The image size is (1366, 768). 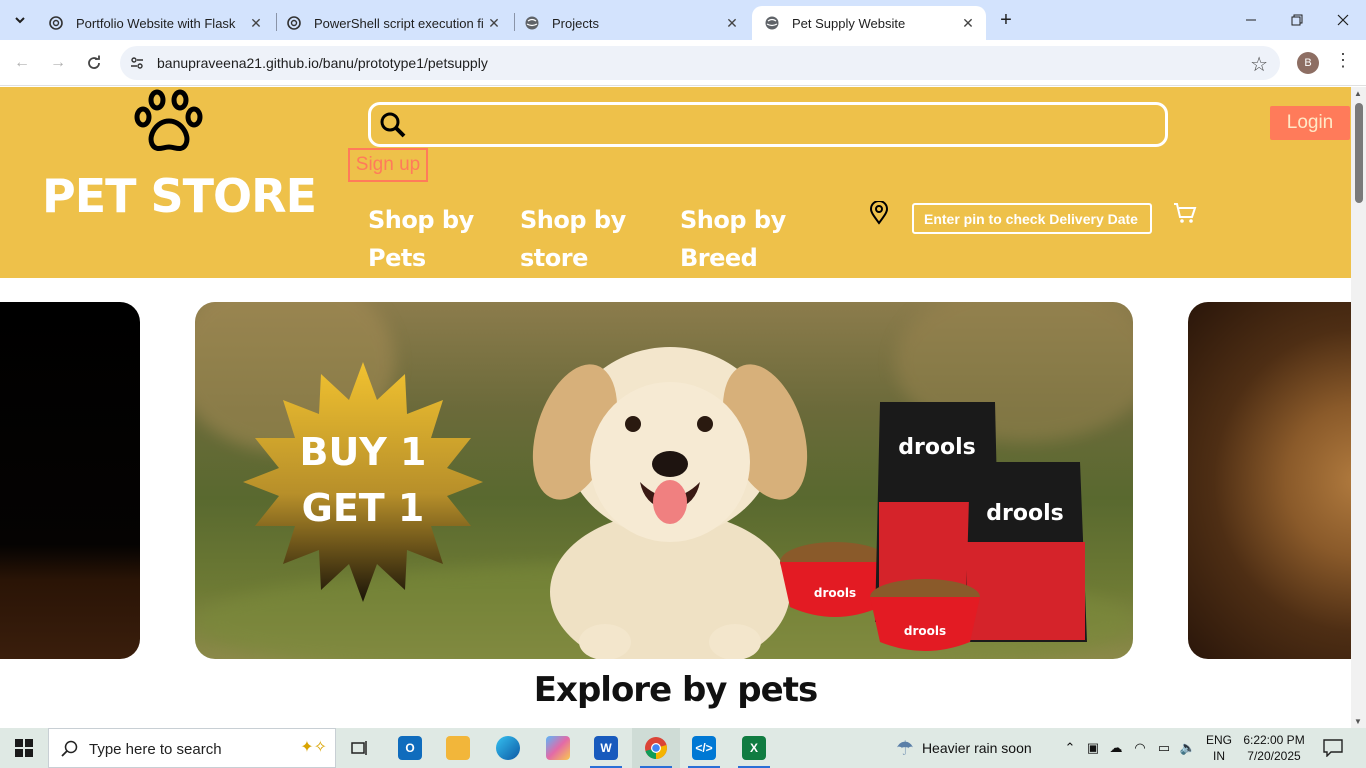 I want to click on vscode-icon: </>, so click(x=704, y=748).